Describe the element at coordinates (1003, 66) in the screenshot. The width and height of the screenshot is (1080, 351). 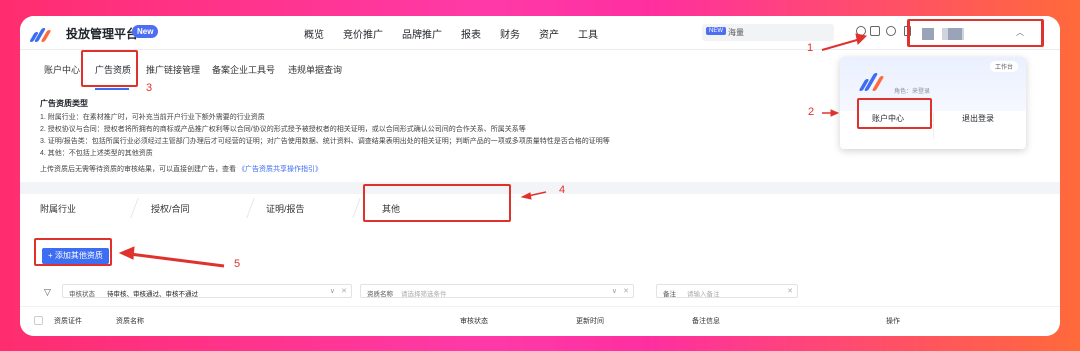
I see `workspace-button: 工作台` at that location.